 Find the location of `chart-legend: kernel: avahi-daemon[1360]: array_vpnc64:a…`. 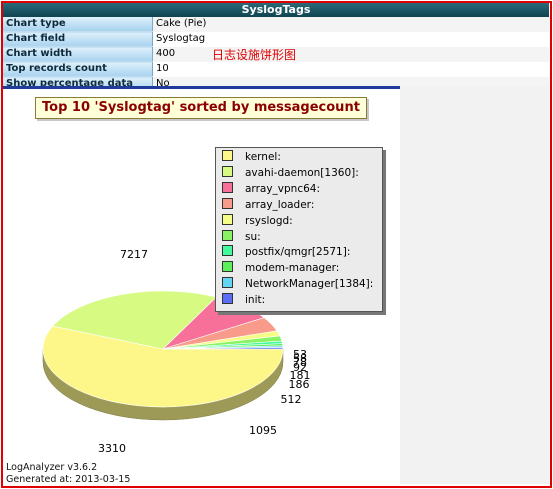

chart-legend: kernel: avahi-daemon[1360]: array_vpnc64:a… is located at coordinates (299, 229).